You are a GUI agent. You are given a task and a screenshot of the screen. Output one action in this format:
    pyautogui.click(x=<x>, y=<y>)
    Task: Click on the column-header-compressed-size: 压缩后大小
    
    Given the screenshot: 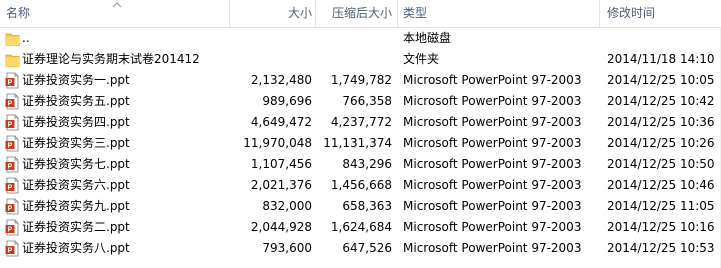 What is the action you would take?
    pyautogui.click(x=354, y=13)
    